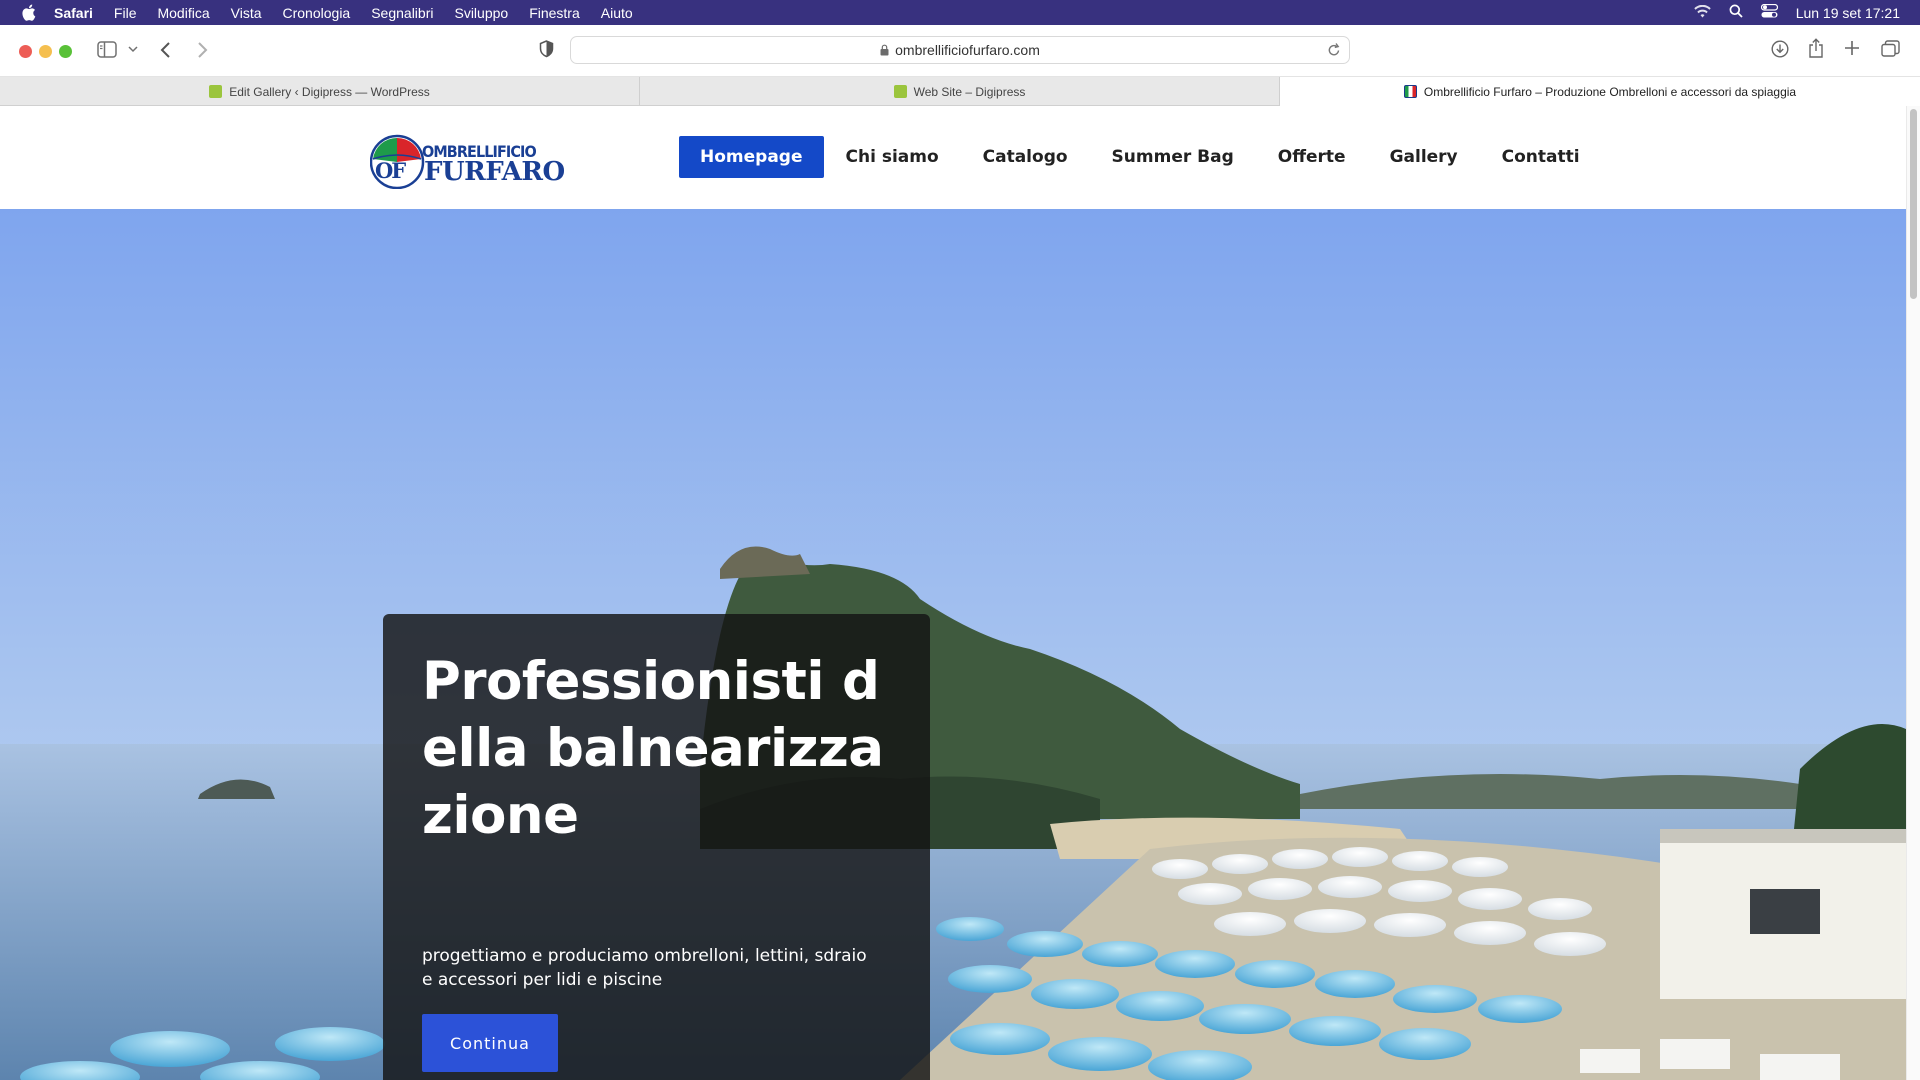 This screenshot has height=1080, width=1920. What do you see at coordinates (329, 91) in the screenshot?
I see `tab-title: Edit Gallery ‹ Digipress — WordPress` at bounding box center [329, 91].